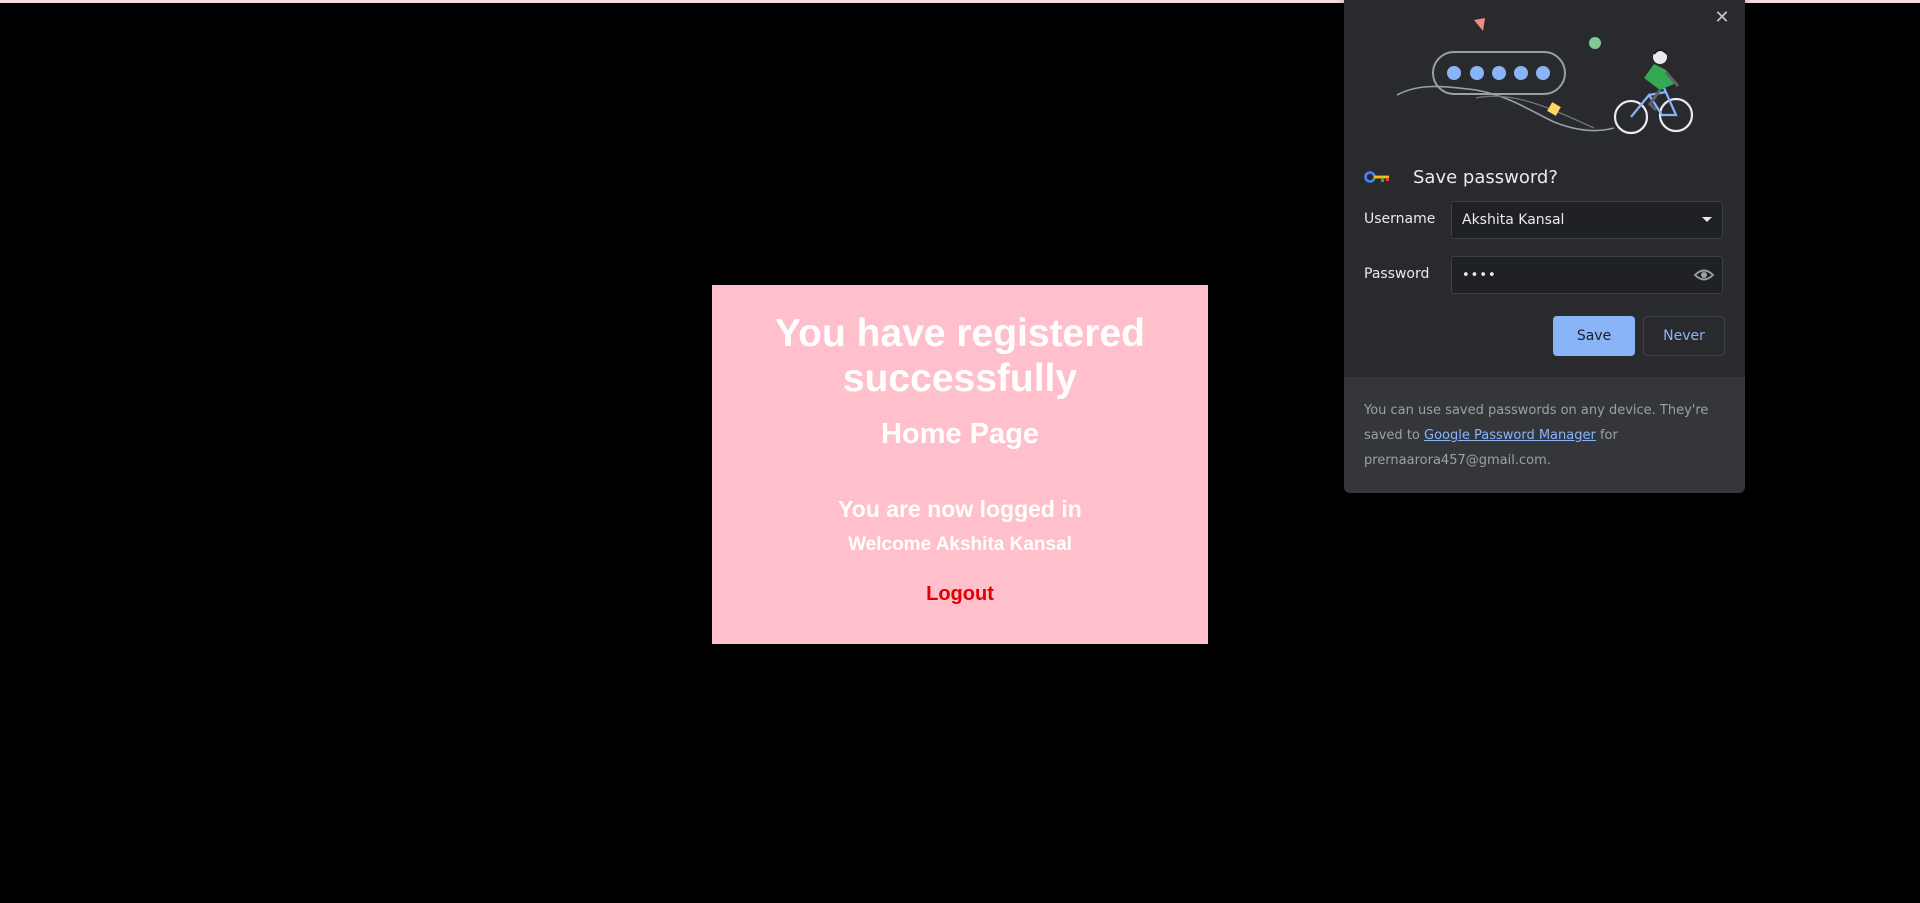  I want to click on logout-link: Logout, so click(960, 594).